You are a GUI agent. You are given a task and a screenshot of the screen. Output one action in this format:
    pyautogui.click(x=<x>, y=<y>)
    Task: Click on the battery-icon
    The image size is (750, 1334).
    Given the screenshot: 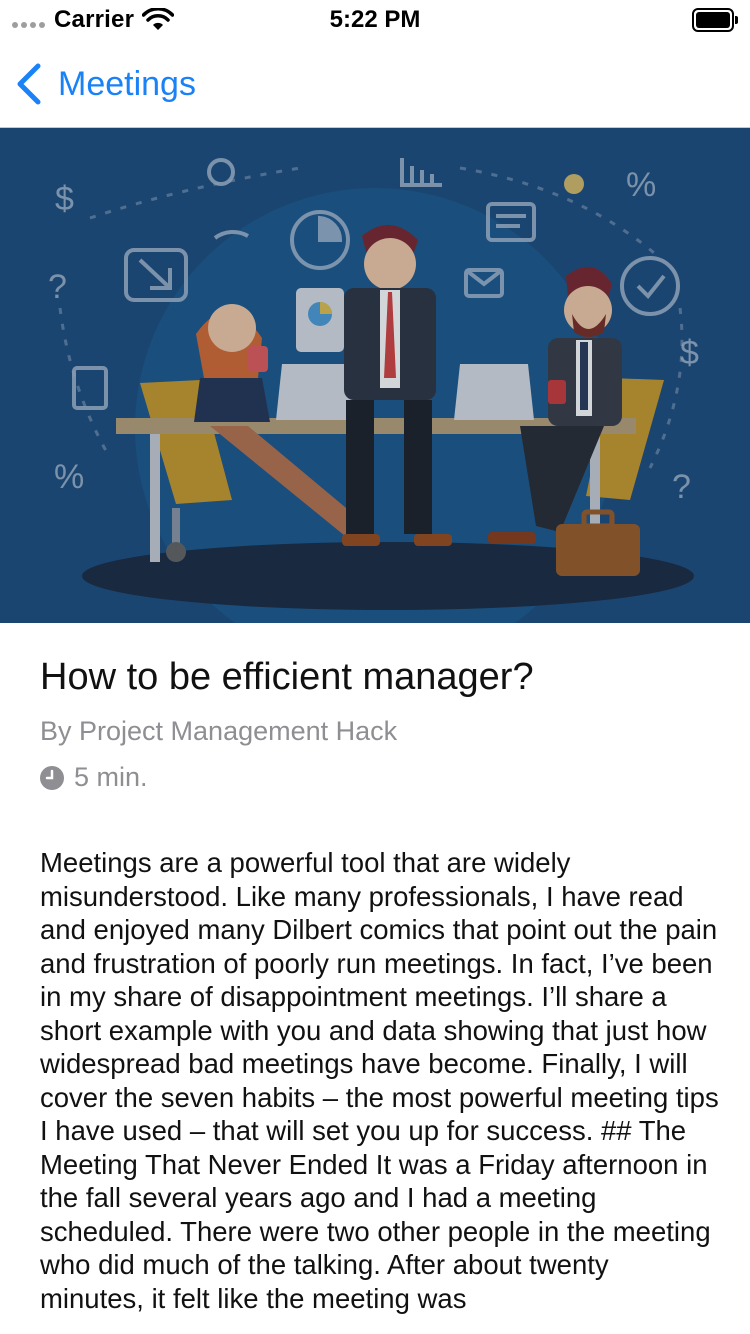 What is the action you would take?
    pyautogui.click(x=715, y=20)
    